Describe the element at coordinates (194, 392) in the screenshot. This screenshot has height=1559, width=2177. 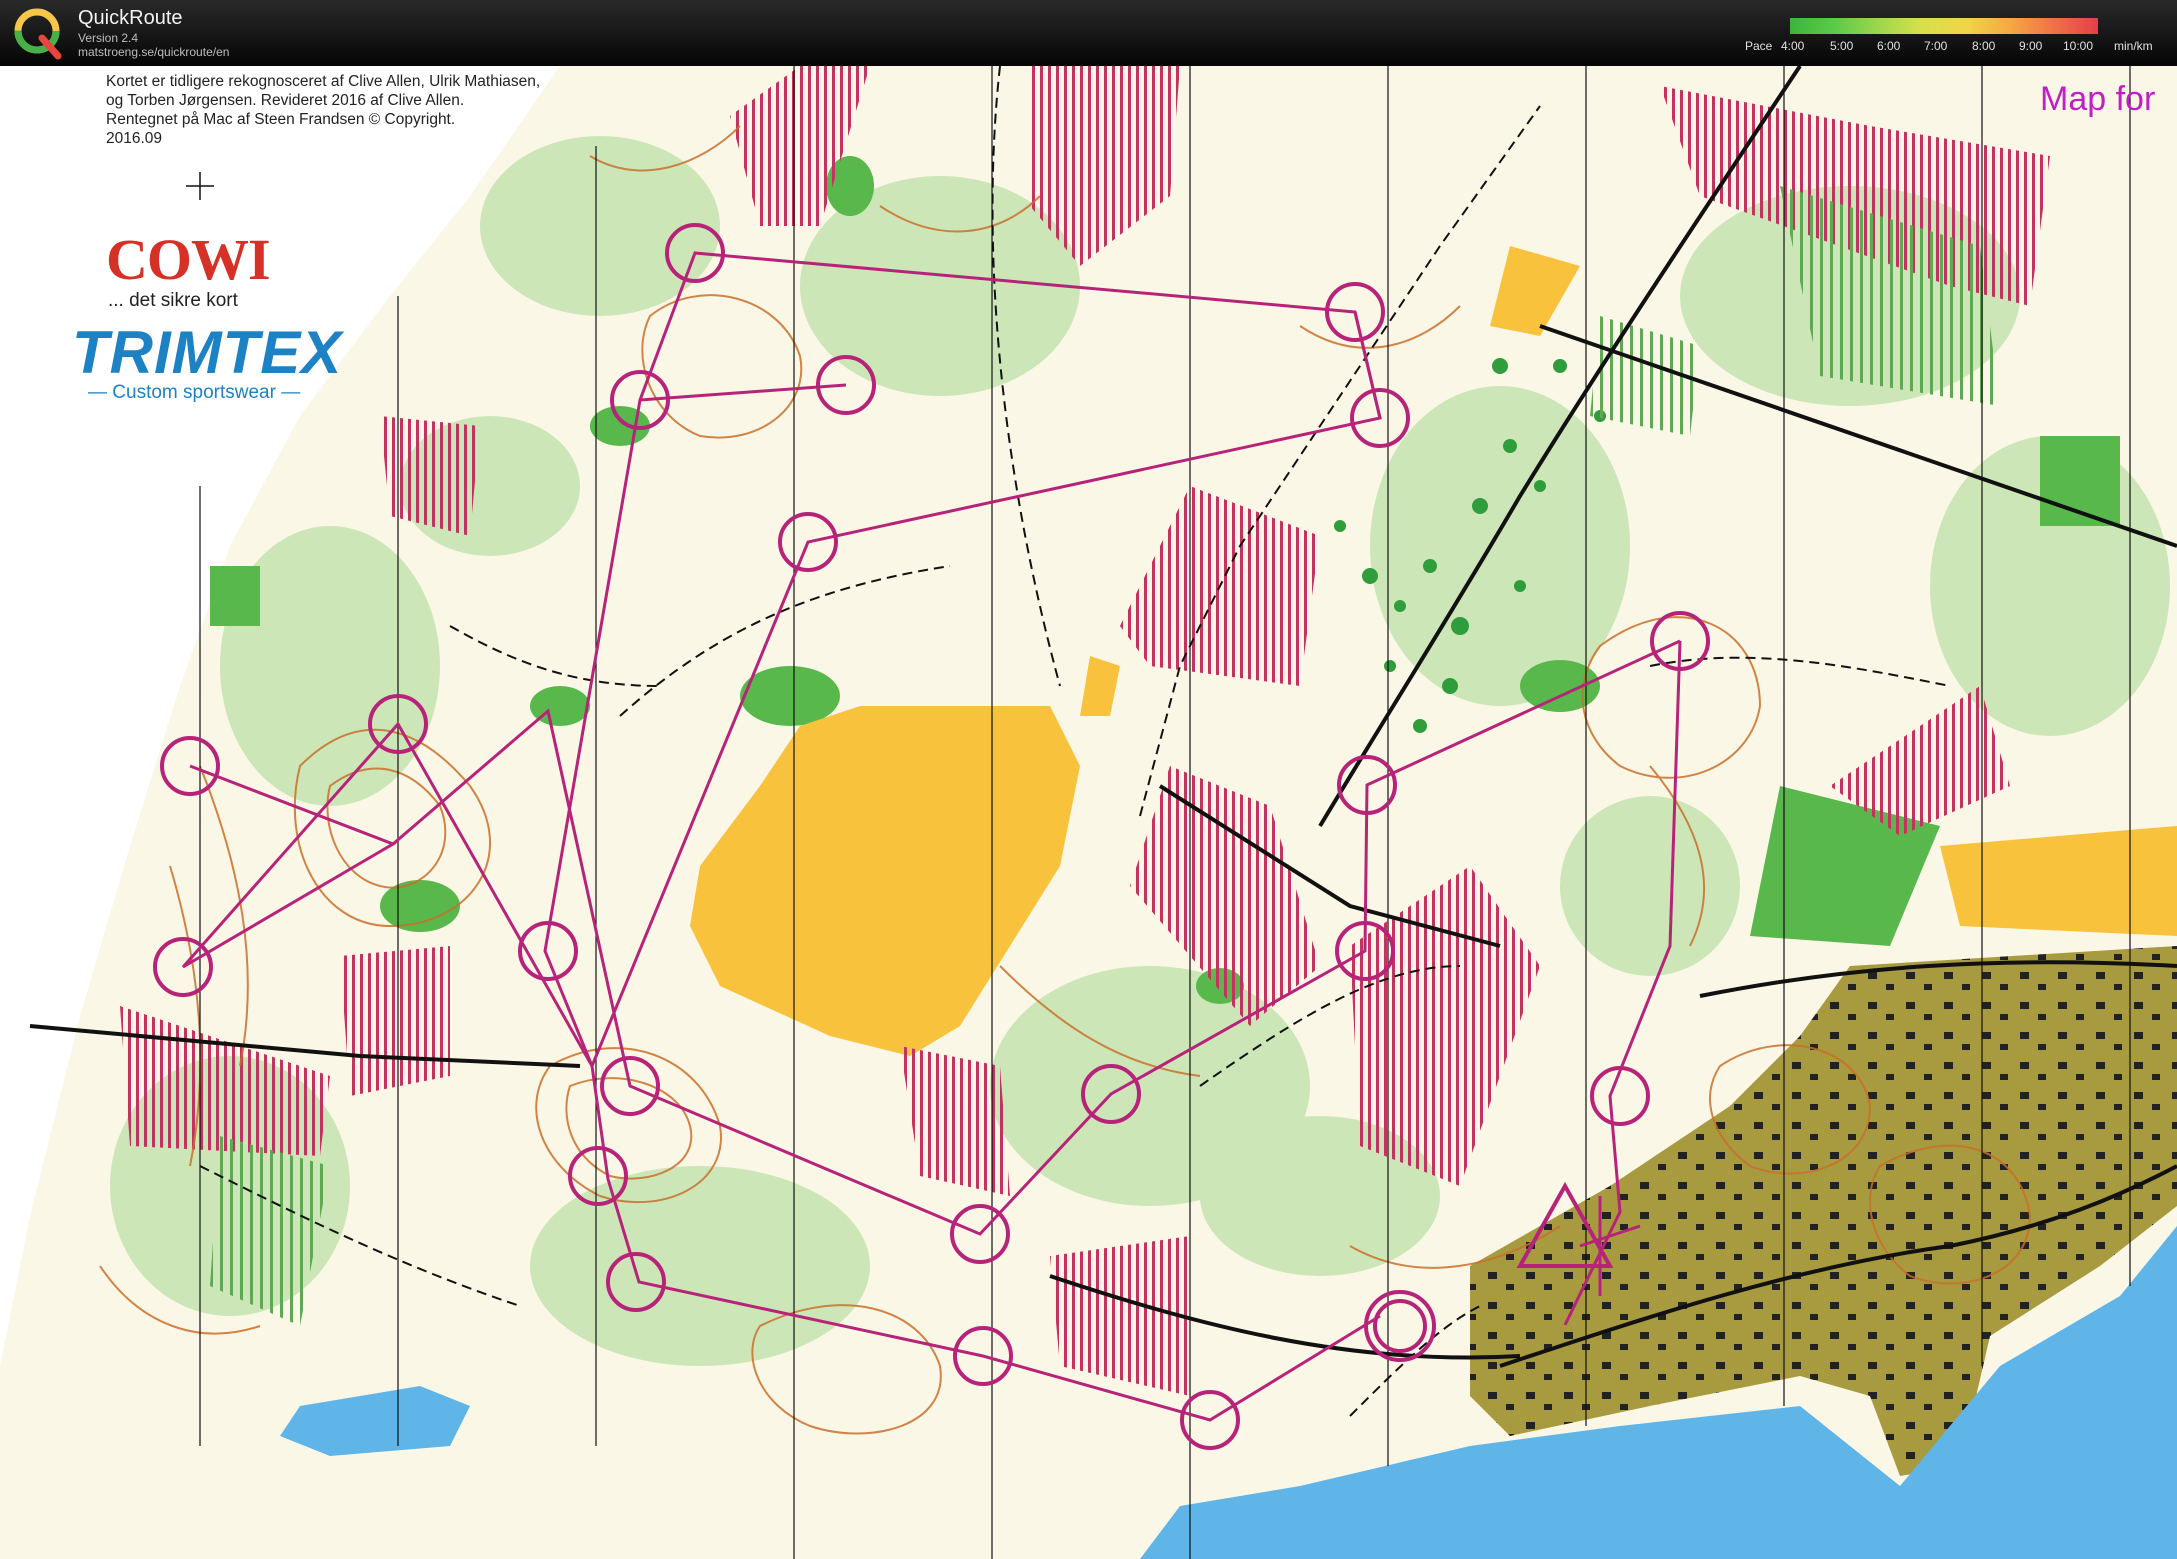
I see `trimtex-tagline: — Custom sportswear —` at that location.